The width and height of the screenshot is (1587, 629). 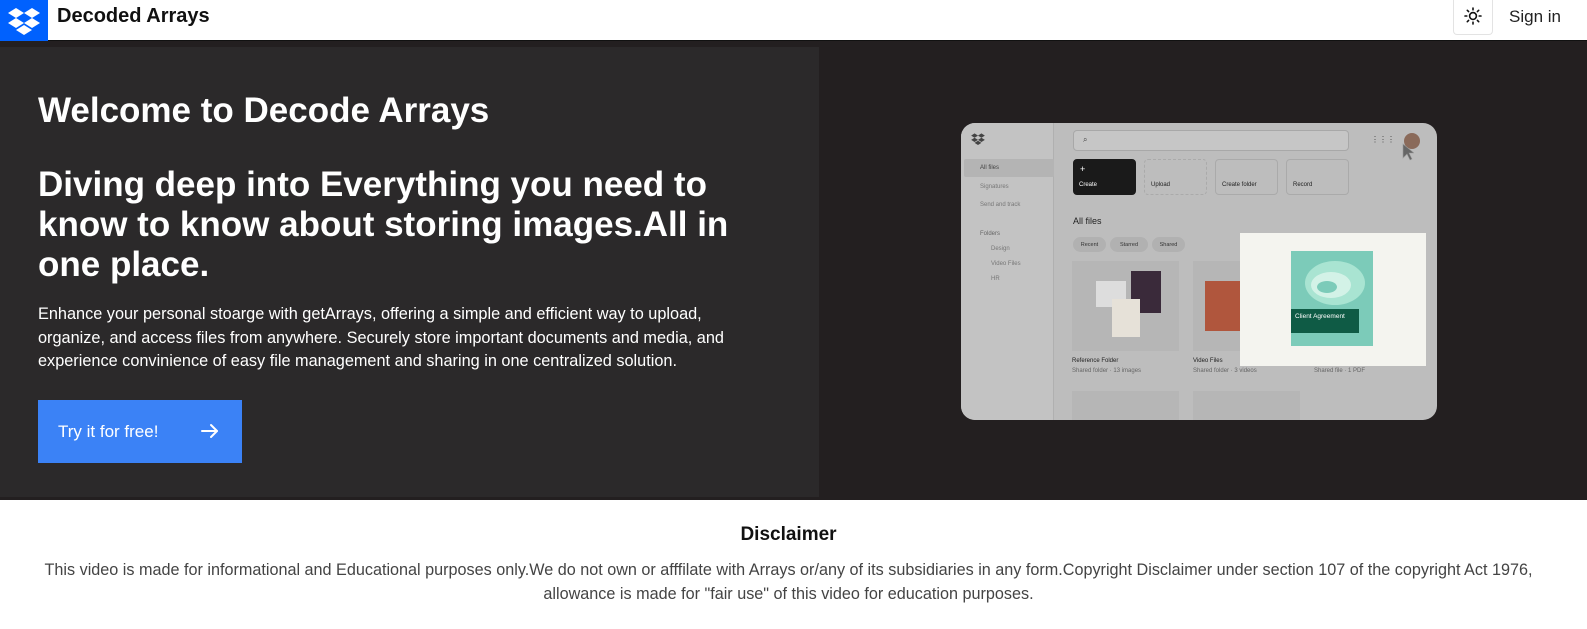 What do you see at coordinates (1208, 361) in the screenshot?
I see `preview-file-name: Video Files` at bounding box center [1208, 361].